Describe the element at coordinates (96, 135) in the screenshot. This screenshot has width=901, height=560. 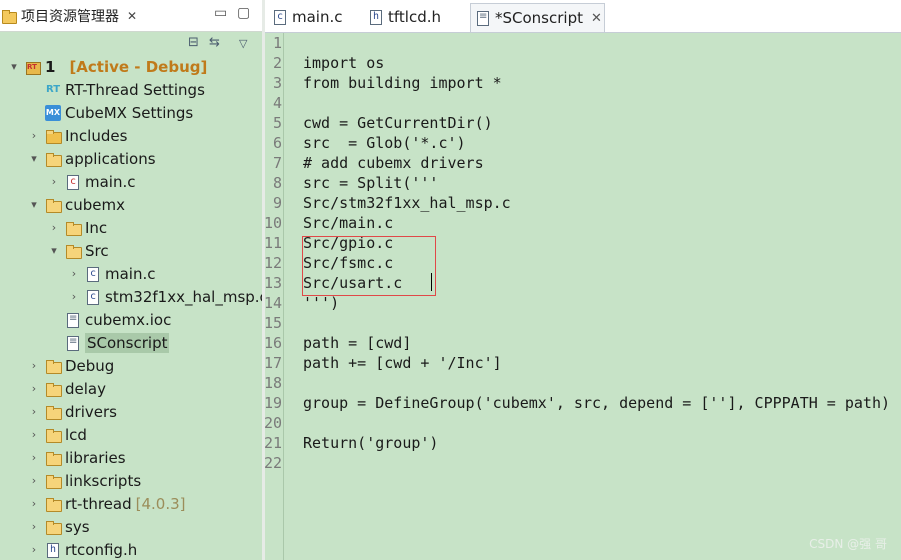
I see `tree-item-label: Includes` at that location.